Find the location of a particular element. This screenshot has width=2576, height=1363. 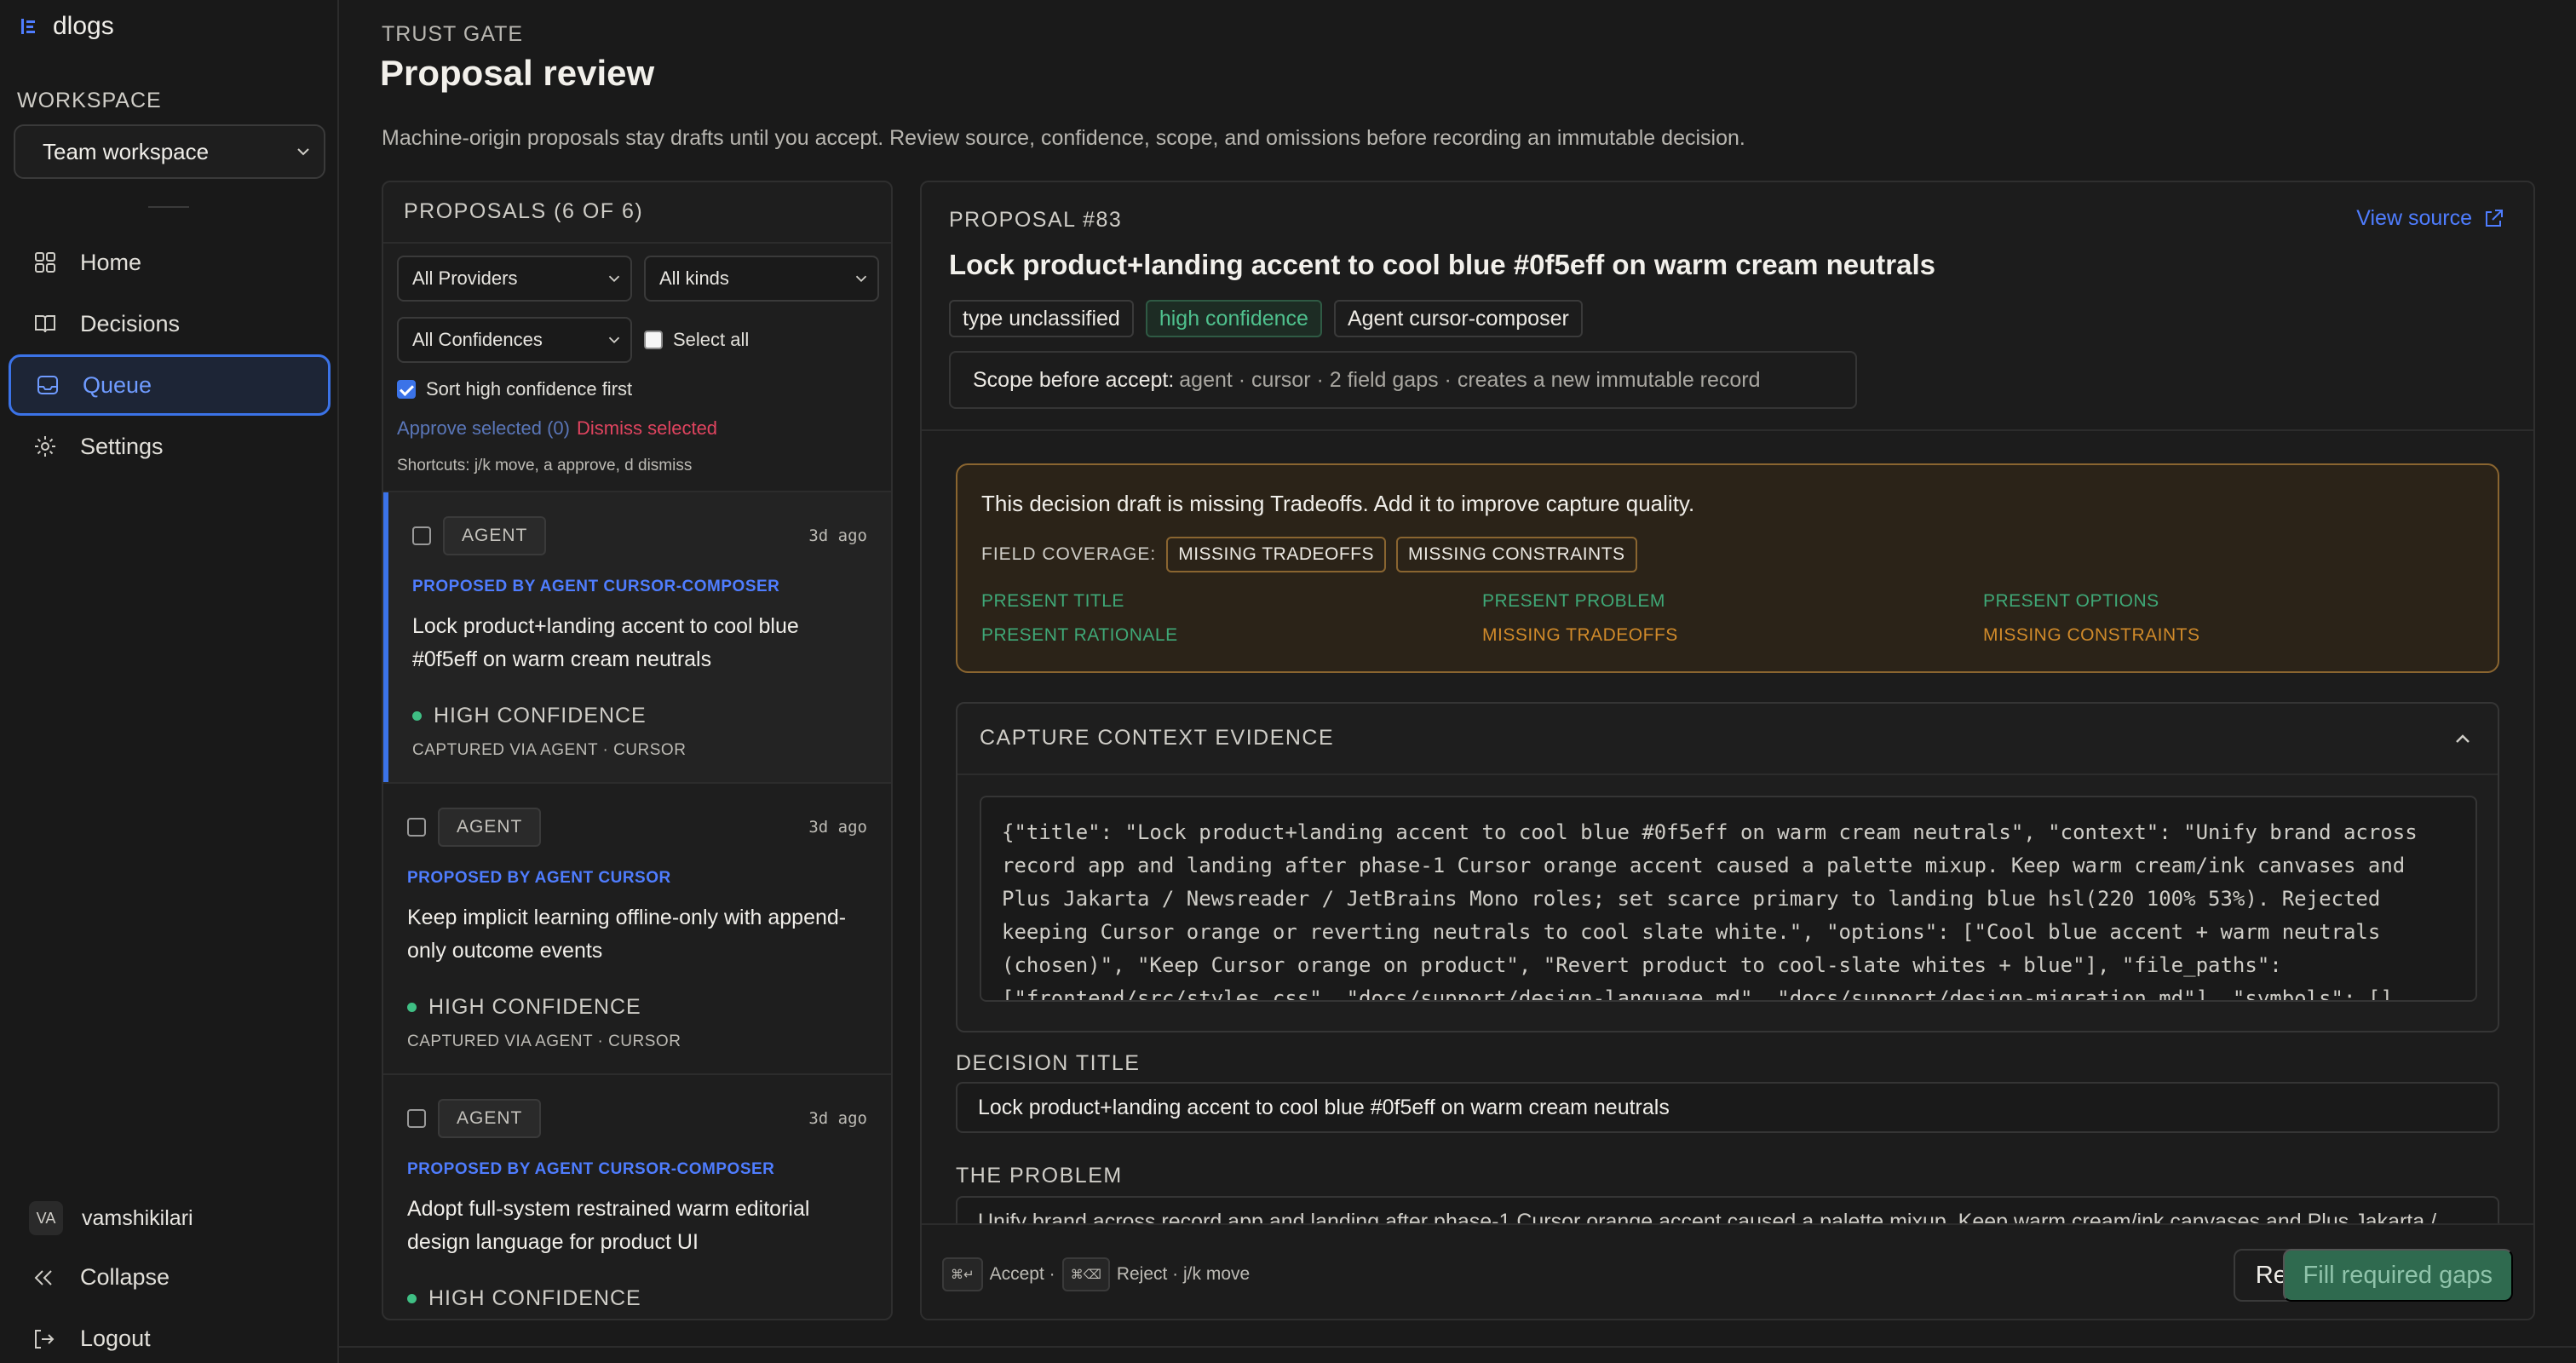

field-status: PRESENT TITLE is located at coordinates (1053, 601).